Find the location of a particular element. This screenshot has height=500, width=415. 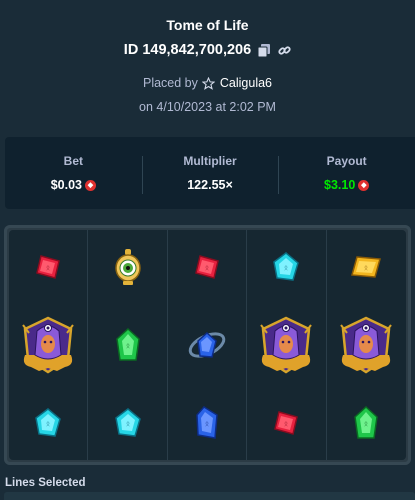

blue-gem-icon: ᛟ is located at coordinates (207, 423).